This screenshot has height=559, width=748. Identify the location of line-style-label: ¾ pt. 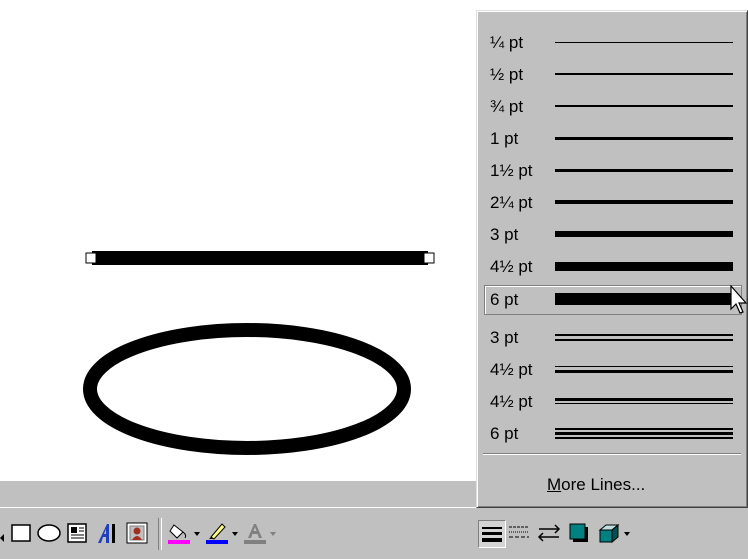
(508, 106).